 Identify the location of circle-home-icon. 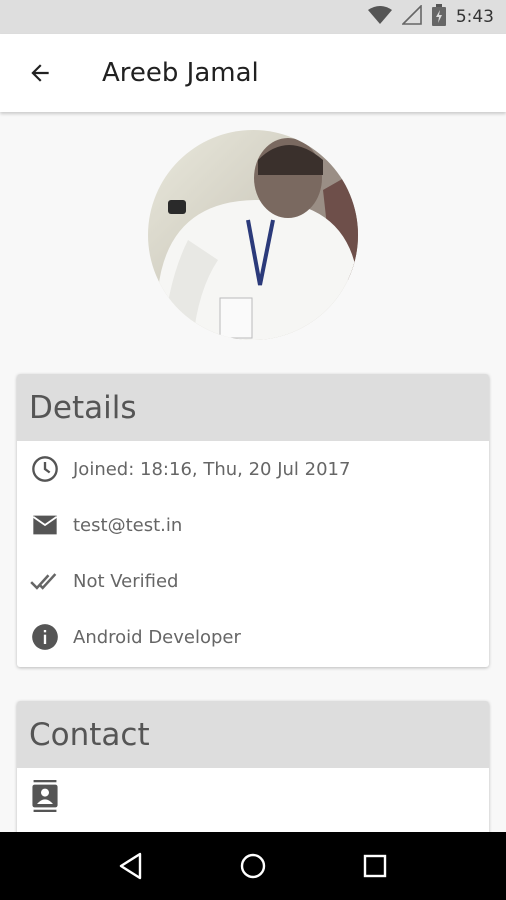
(253, 866).